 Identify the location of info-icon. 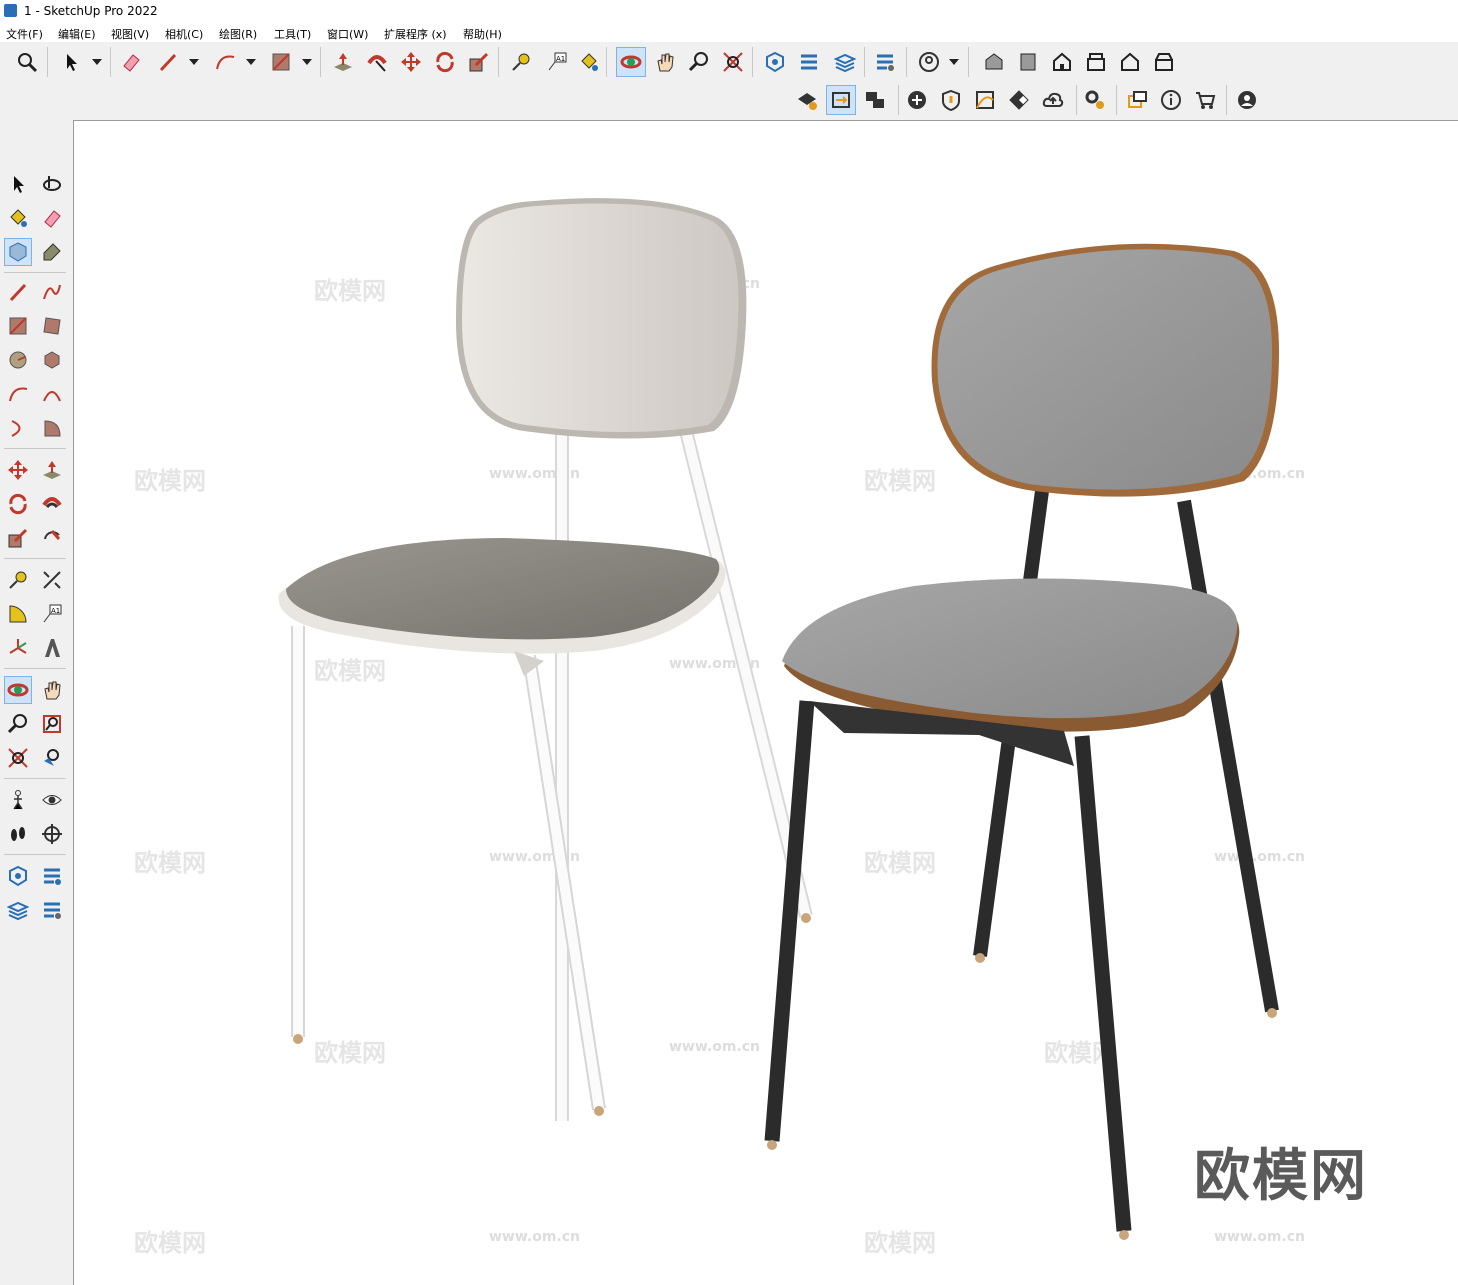
(1171, 100).